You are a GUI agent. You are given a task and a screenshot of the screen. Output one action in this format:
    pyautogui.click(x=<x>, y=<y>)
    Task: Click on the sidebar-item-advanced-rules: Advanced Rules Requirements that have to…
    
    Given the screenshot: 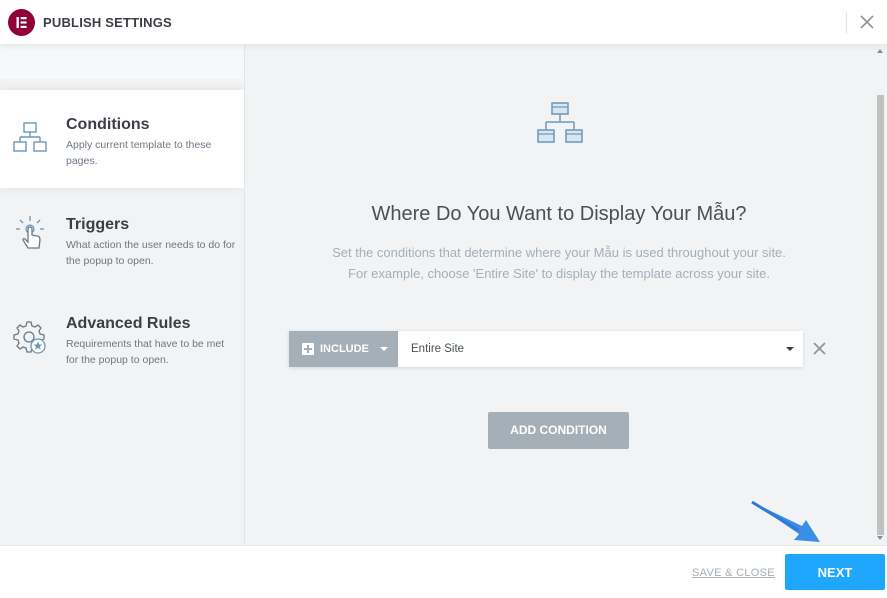 What is the action you would take?
    pyautogui.click(x=122, y=338)
    